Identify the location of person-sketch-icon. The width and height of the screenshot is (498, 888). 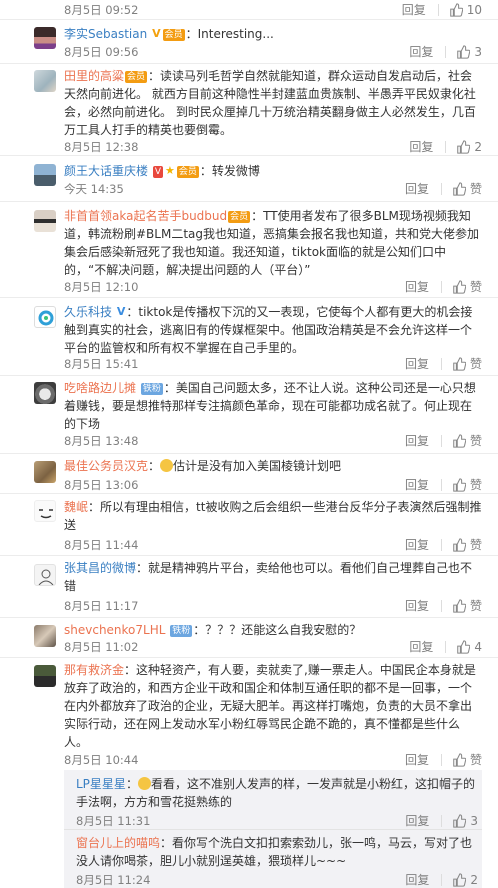
(46, 577).